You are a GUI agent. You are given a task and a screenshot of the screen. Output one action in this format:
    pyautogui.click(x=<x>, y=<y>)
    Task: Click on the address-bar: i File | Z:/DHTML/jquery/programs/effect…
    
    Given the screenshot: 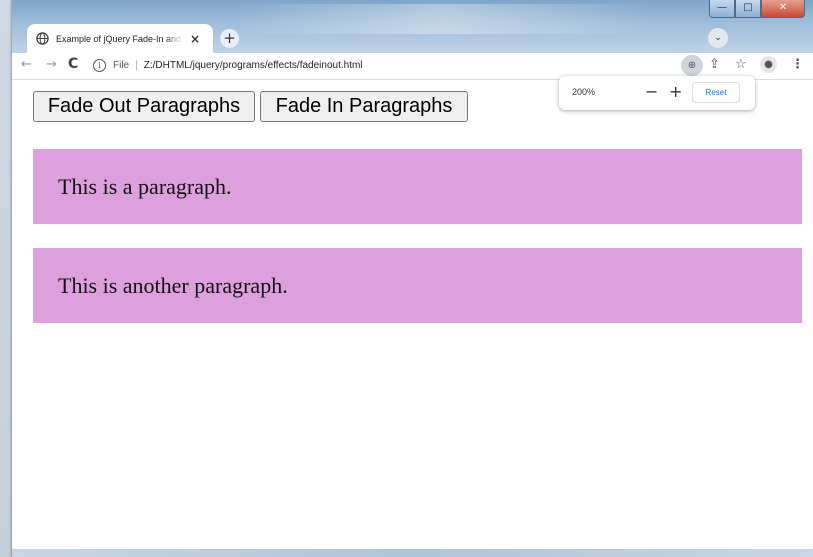 What is the action you would take?
    pyautogui.click(x=402, y=65)
    